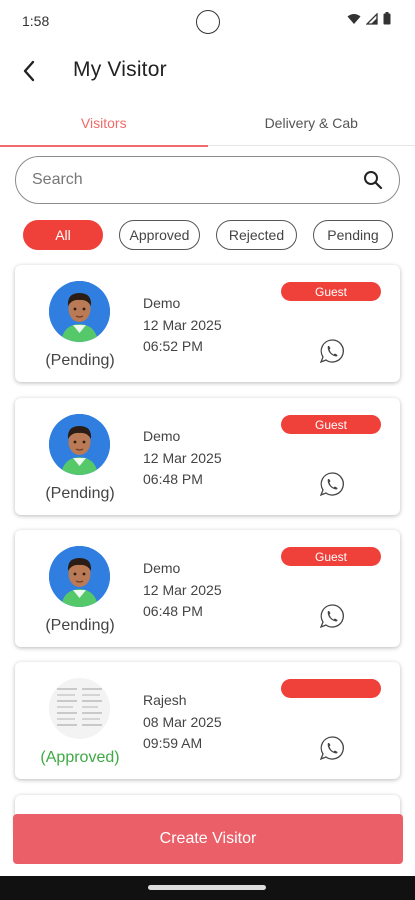 This screenshot has height=900, width=415. What do you see at coordinates (80, 757) in the screenshot?
I see `visitor-status: (Approved)` at bounding box center [80, 757].